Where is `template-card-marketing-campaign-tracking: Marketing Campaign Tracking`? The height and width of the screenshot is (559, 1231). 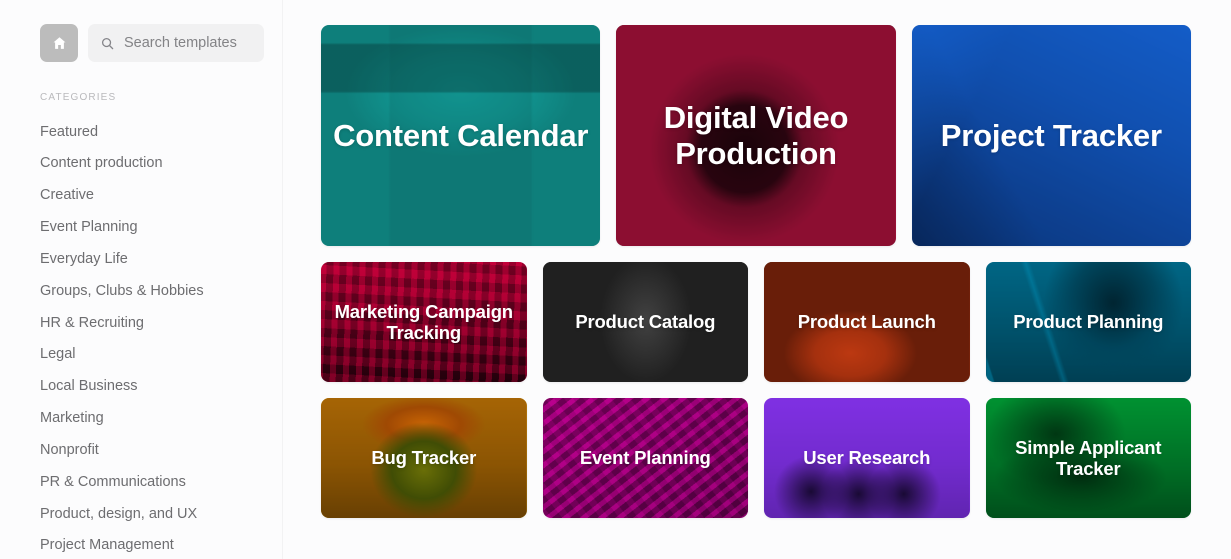
template-card-marketing-campaign-tracking: Marketing Campaign Tracking is located at coordinates (424, 322).